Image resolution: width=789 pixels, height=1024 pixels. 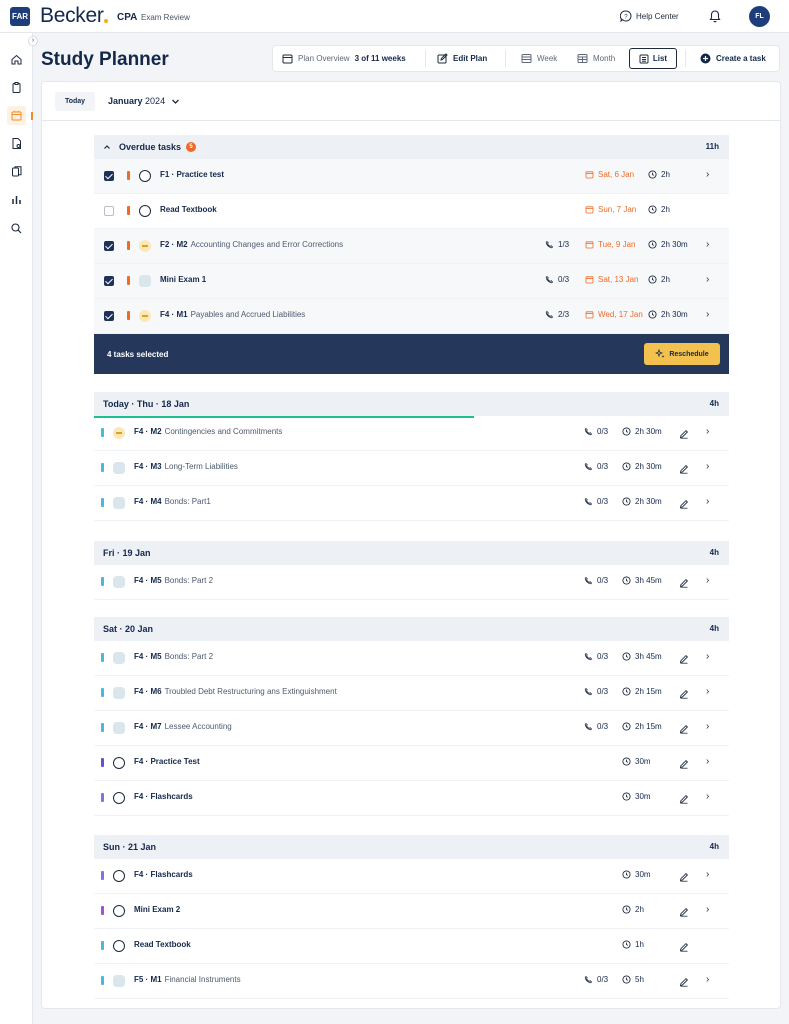 What do you see at coordinates (16, 228) in the screenshot?
I see `search-icon` at bounding box center [16, 228].